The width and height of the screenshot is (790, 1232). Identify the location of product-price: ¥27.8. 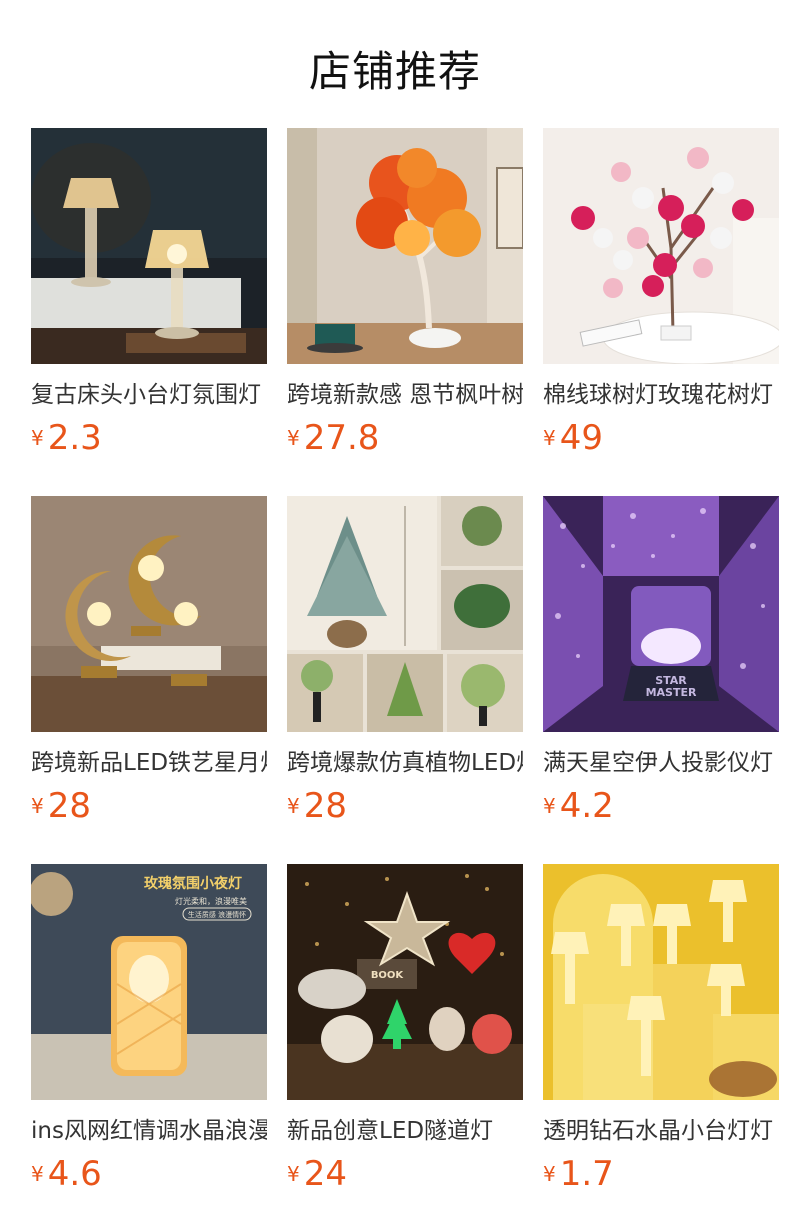
(405, 438).